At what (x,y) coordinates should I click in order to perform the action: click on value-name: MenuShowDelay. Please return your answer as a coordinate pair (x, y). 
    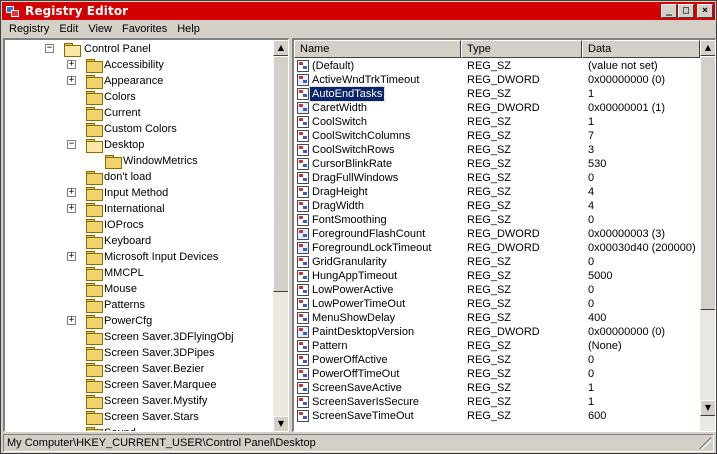
    Looking at the image, I should click on (353, 318).